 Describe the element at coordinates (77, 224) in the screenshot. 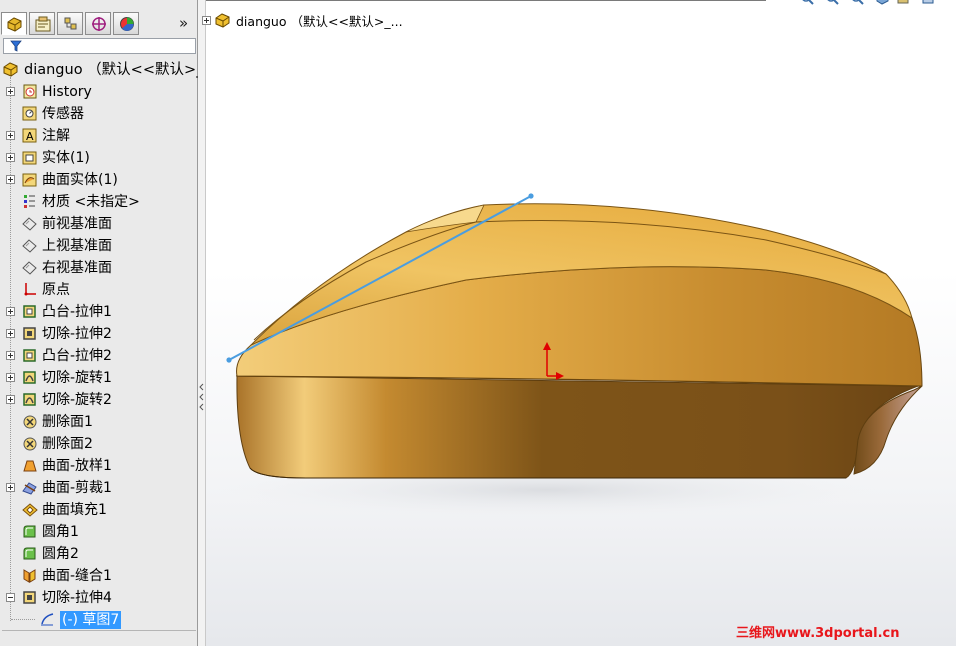

I see `tree-item-label: 前视基准面` at that location.